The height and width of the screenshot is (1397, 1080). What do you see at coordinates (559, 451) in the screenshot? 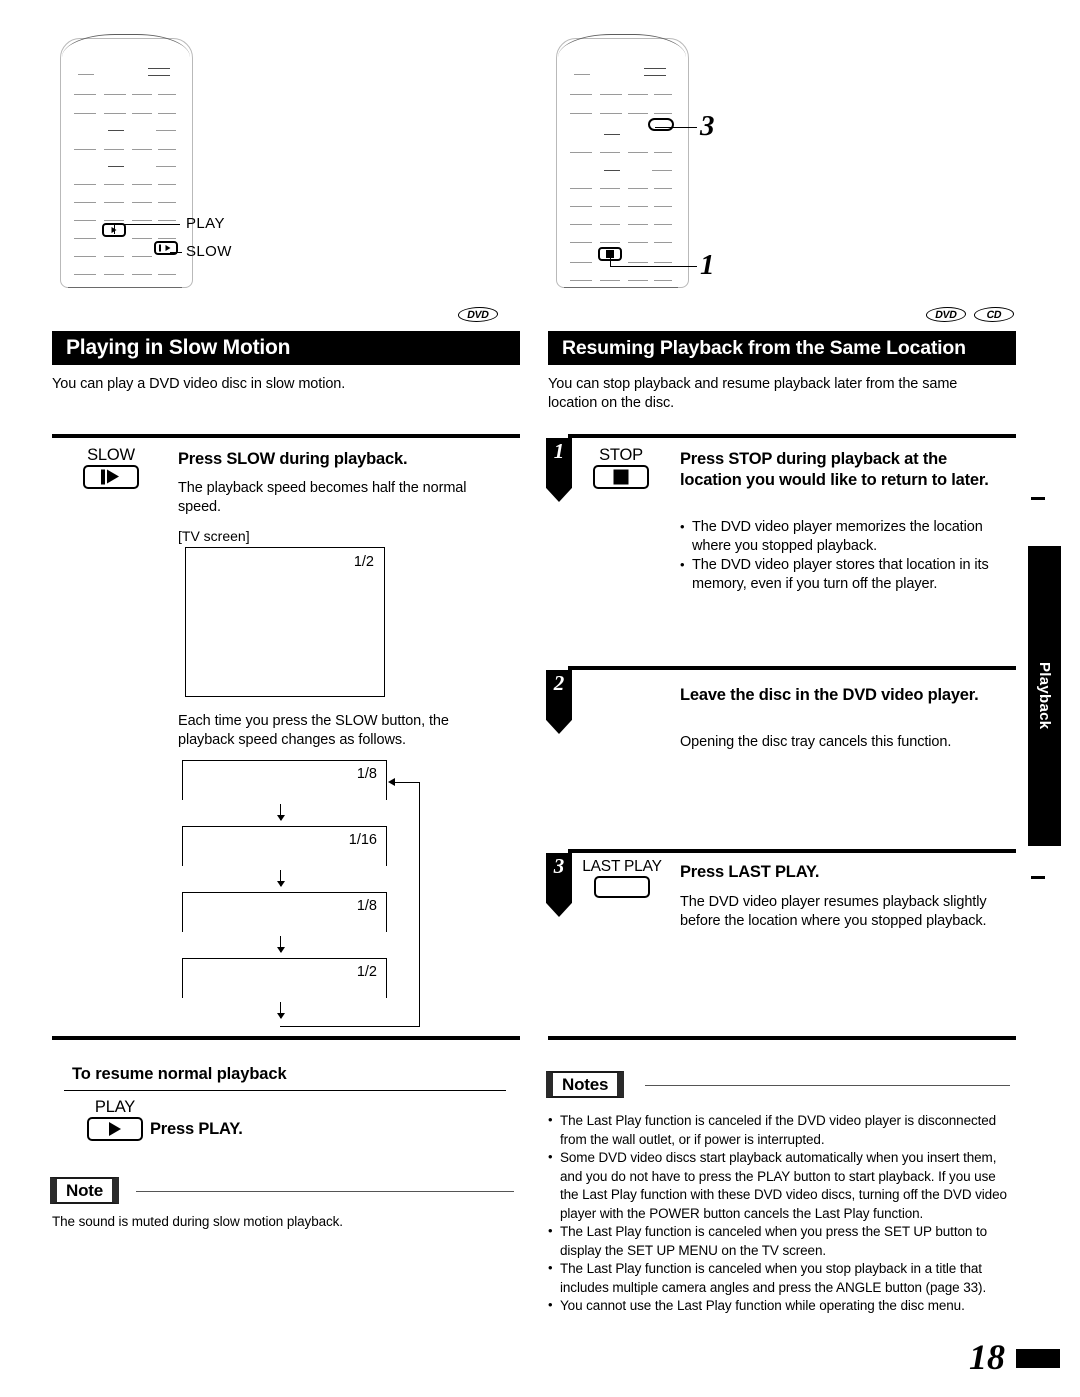
I see `step-number: 1` at bounding box center [559, 451].